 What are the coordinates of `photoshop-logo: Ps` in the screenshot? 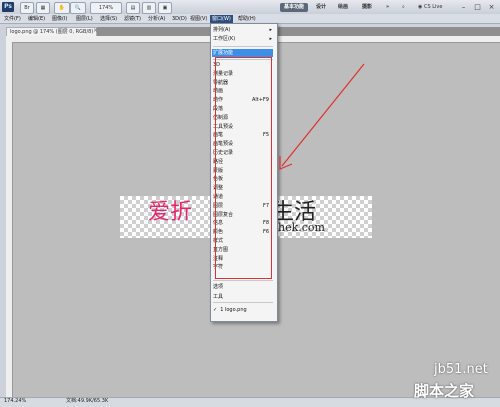 It's located at (8, 7).